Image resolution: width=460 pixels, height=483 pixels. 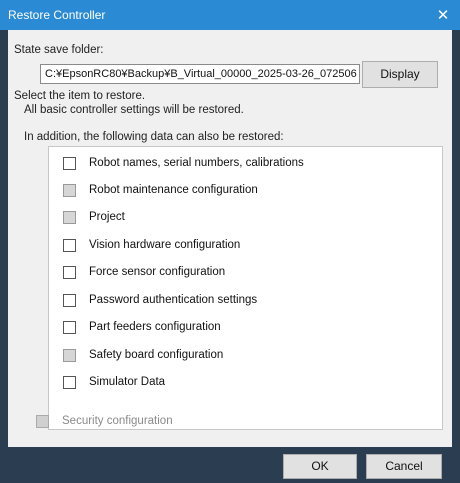 I want to click on part-feeders-label: Part feeders configuration, so click(x=155, y=327).